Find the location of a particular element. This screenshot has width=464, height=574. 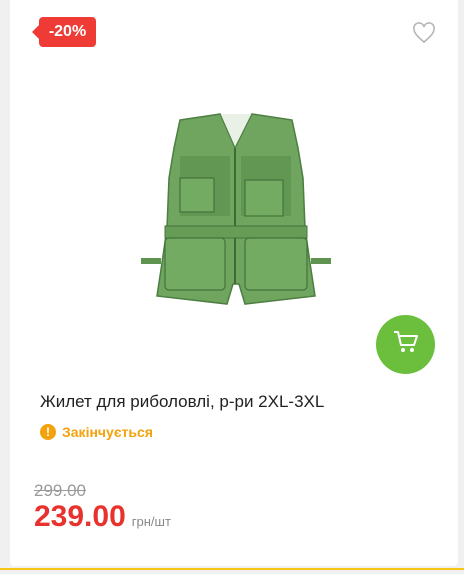

divider is located at coordinates (232, 569).